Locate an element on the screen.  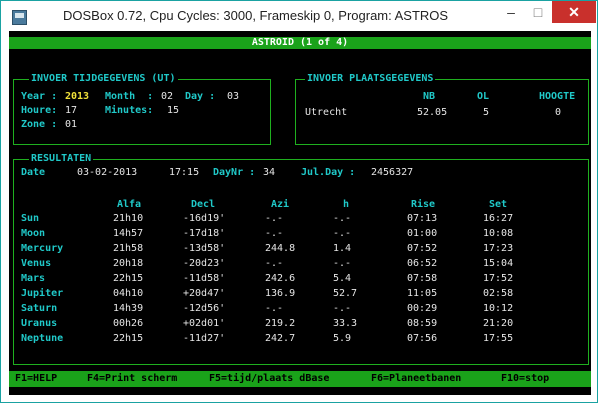
h-cell: 5.9 is located at coordinates (342, 338).